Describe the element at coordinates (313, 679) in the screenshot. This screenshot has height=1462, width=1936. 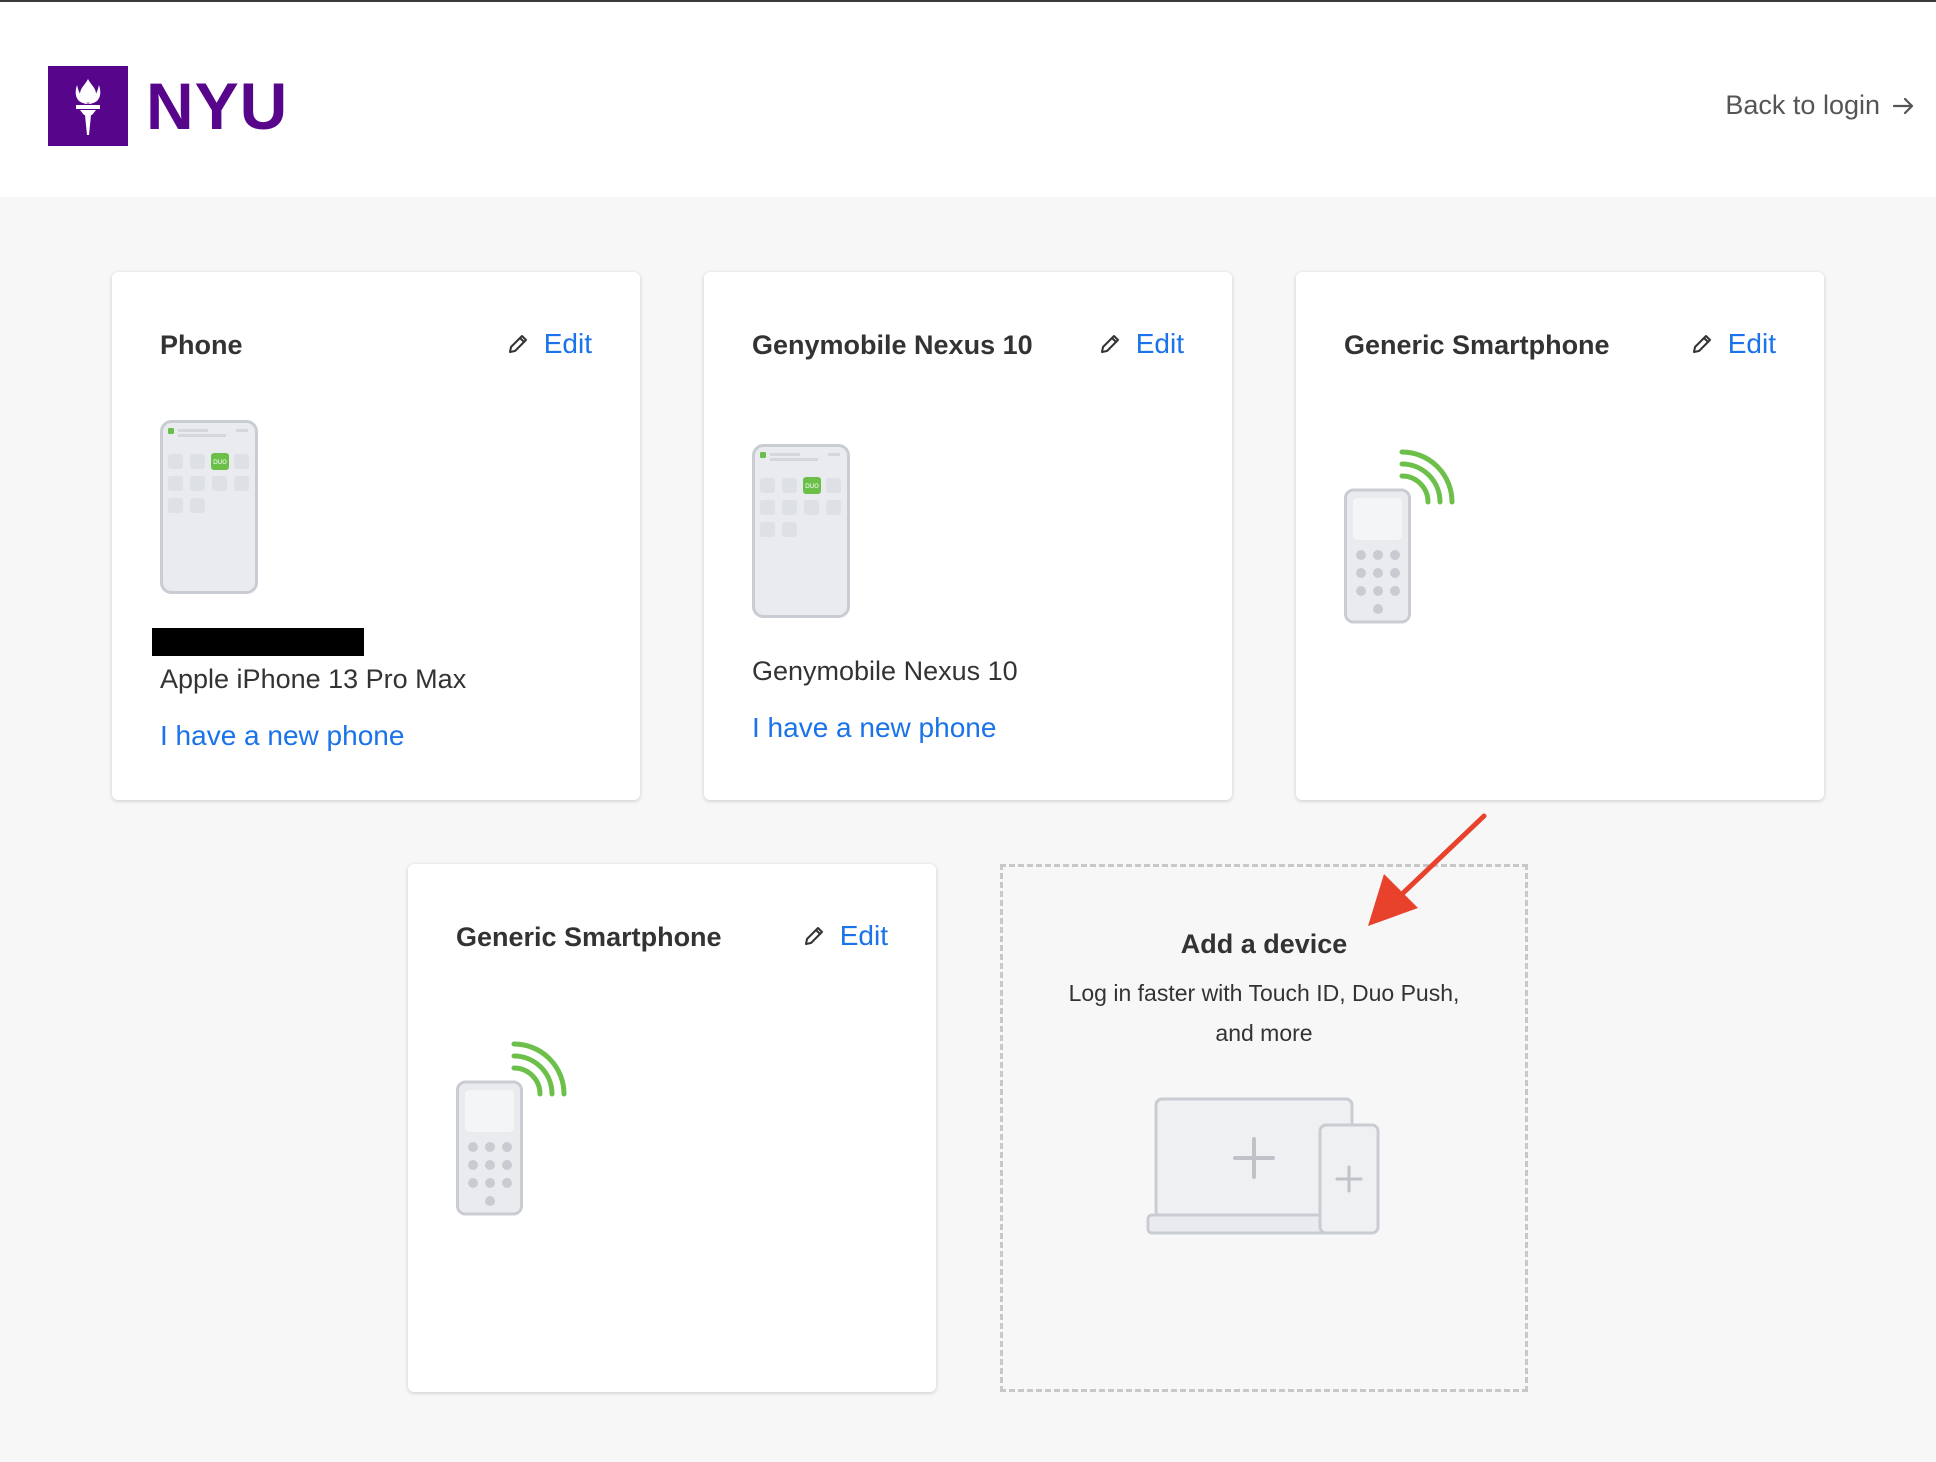
I see `device-model: Apple iPhone 13 Pro Max` at that location.